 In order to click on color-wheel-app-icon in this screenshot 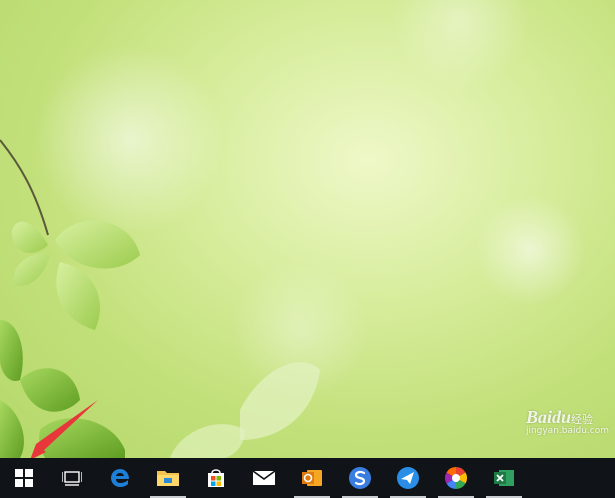, I will do `click(456, 478)`.